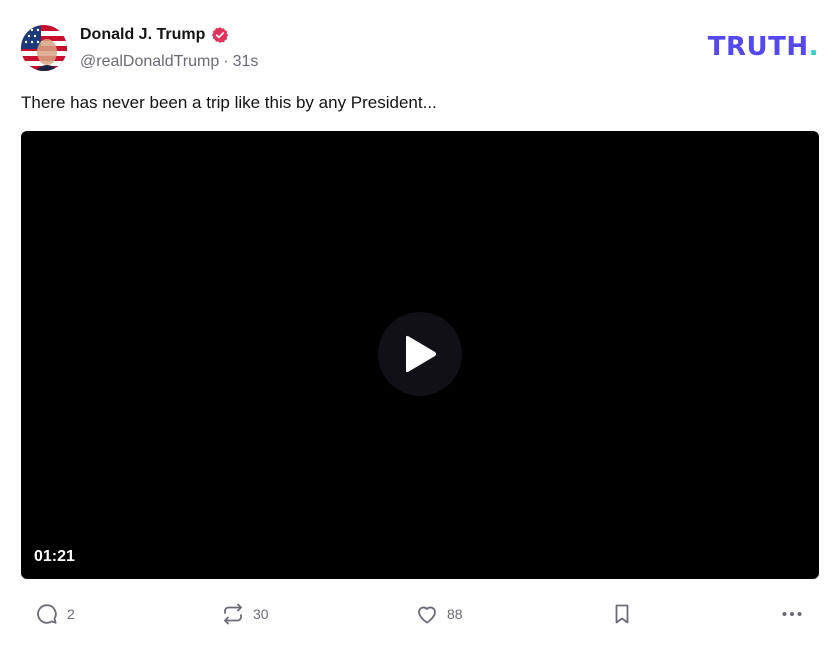  I want to click on bookmark-icon, so click(622, 614).